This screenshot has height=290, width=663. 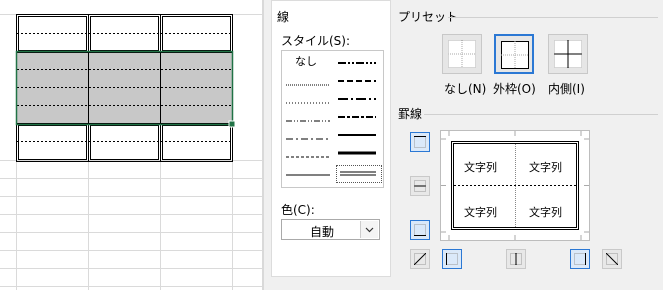 I want to click on border-inside-vertical-icon, so click(x=516, y=259).